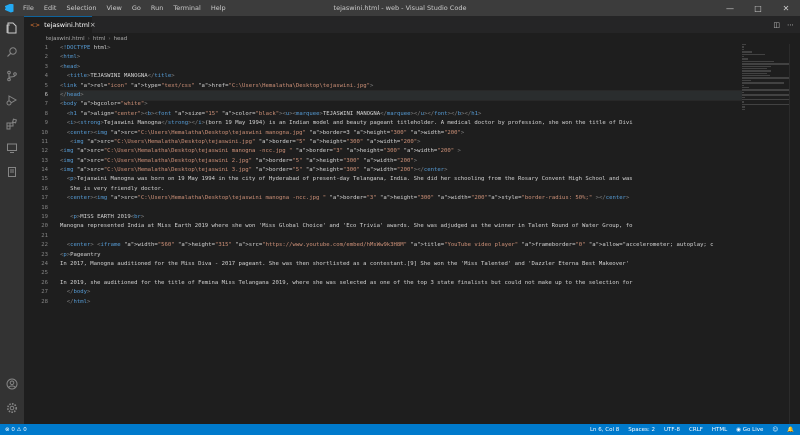  I want to click on more-actions-icon: ⋯, so click(790, 25).